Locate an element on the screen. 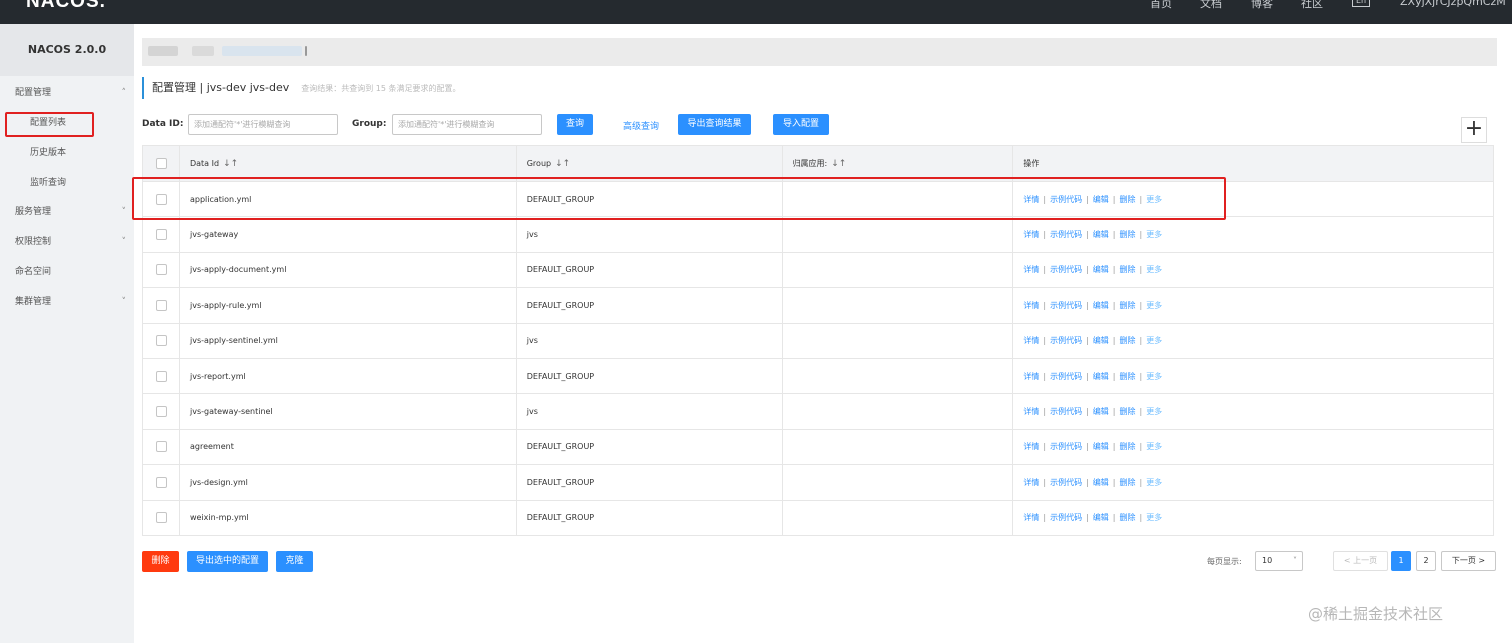 This screenshot has height=643, width=1512. page-1-button: 1 is located at coordinates (1401, 561).